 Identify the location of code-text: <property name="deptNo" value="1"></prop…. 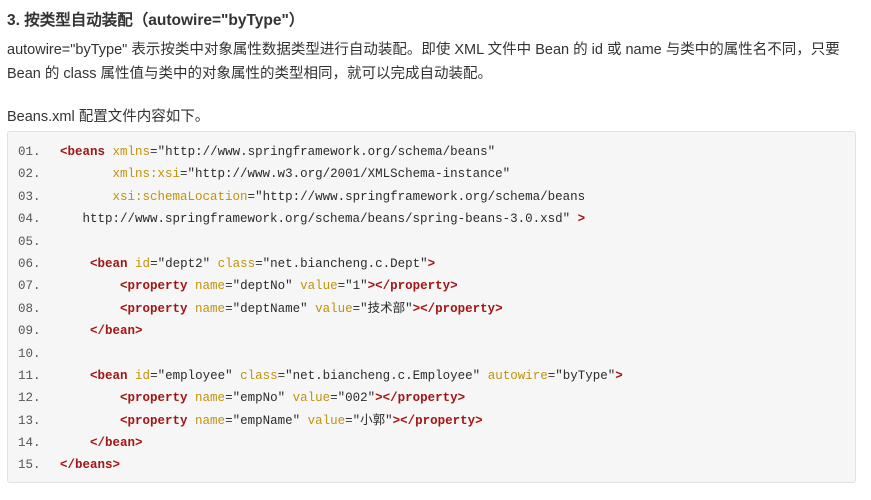
(259, 286).